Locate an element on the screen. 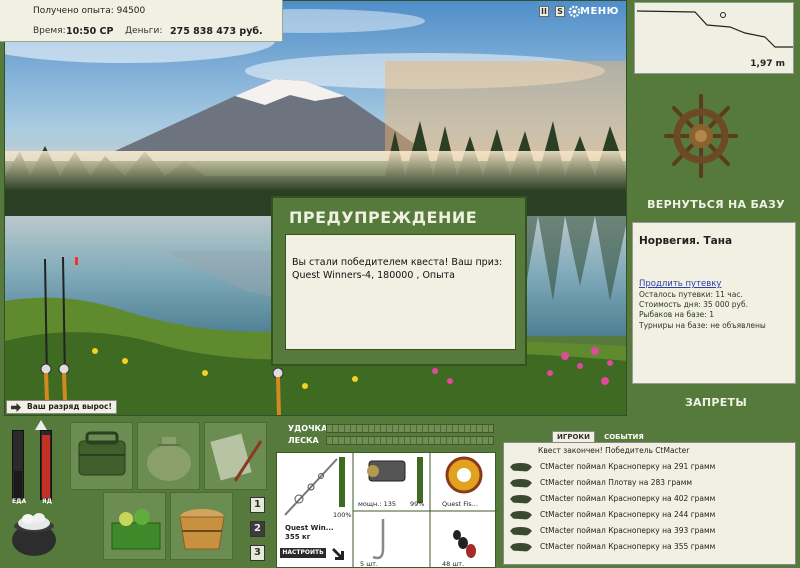  page-button-1: 1 is located at coordinates (257, 505).